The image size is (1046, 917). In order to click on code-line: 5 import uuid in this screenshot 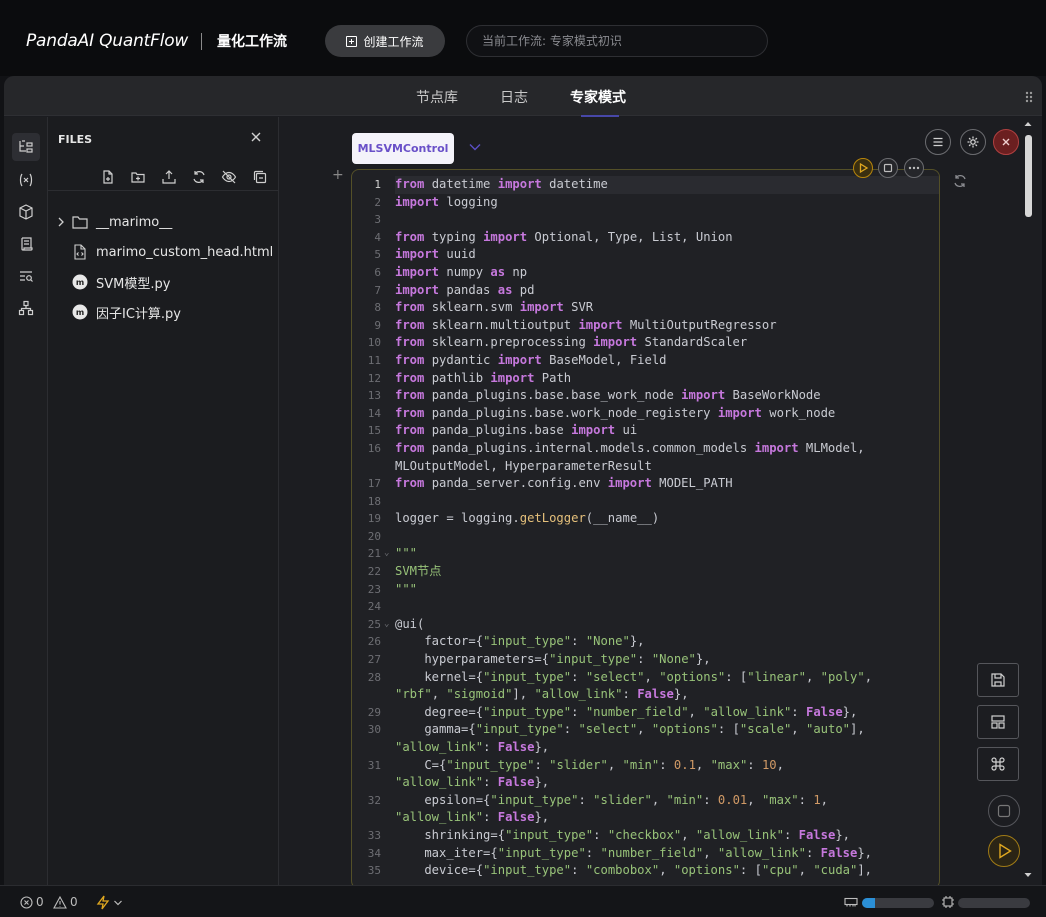, I will do `click(645, 255)`.